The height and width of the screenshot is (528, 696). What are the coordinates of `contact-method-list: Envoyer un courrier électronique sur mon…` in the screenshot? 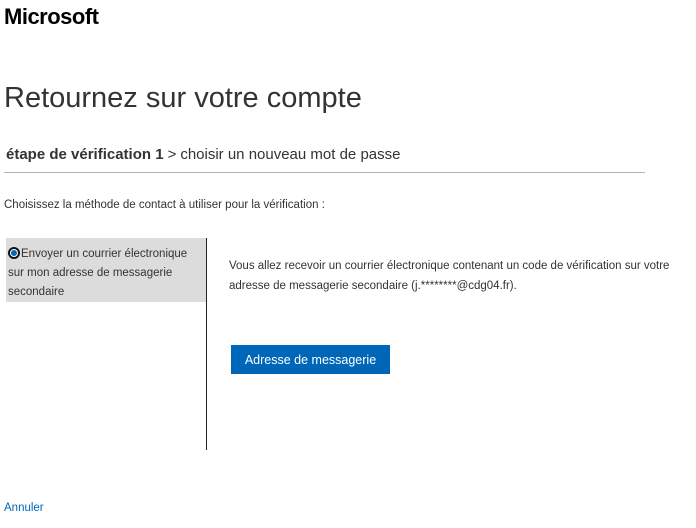 It's located at (106, 344).